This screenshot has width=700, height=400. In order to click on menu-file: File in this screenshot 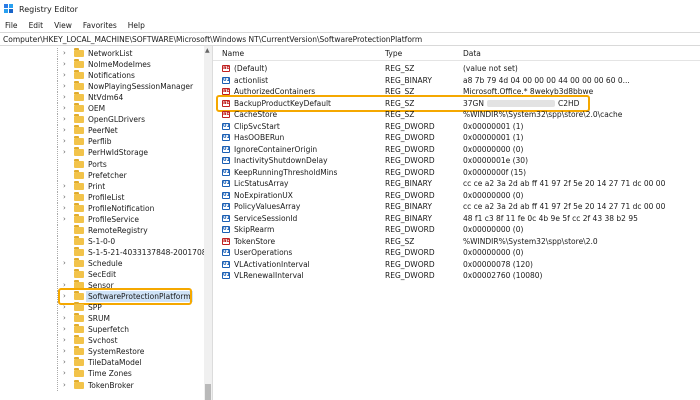, I will do `click(12, 25)`.